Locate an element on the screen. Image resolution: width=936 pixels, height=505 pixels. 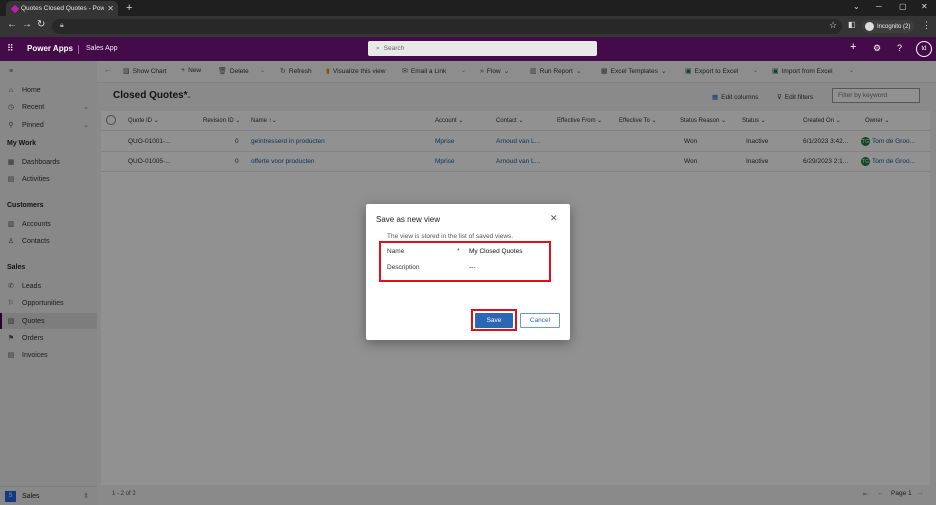
dialog-title: Save as new view is located at coordinates (408, 219).